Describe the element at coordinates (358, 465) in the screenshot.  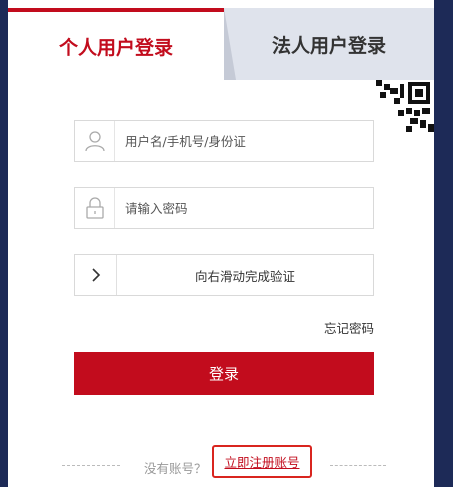
I see `footer-divider-right` at that location.